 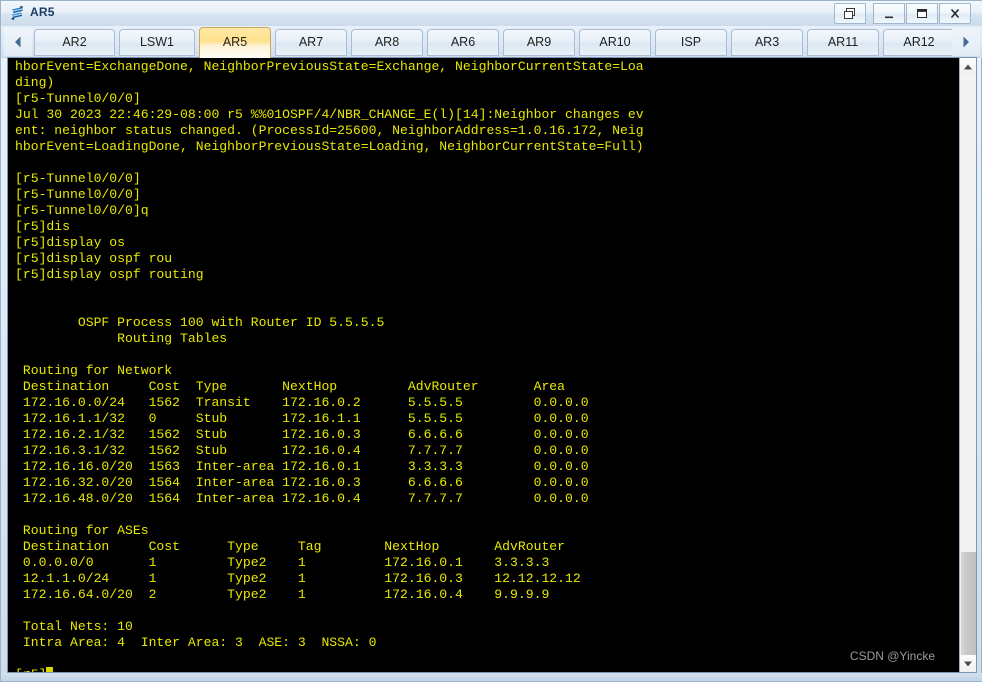 I want to click on tab-label: AR3, so click(x=767, y=42).